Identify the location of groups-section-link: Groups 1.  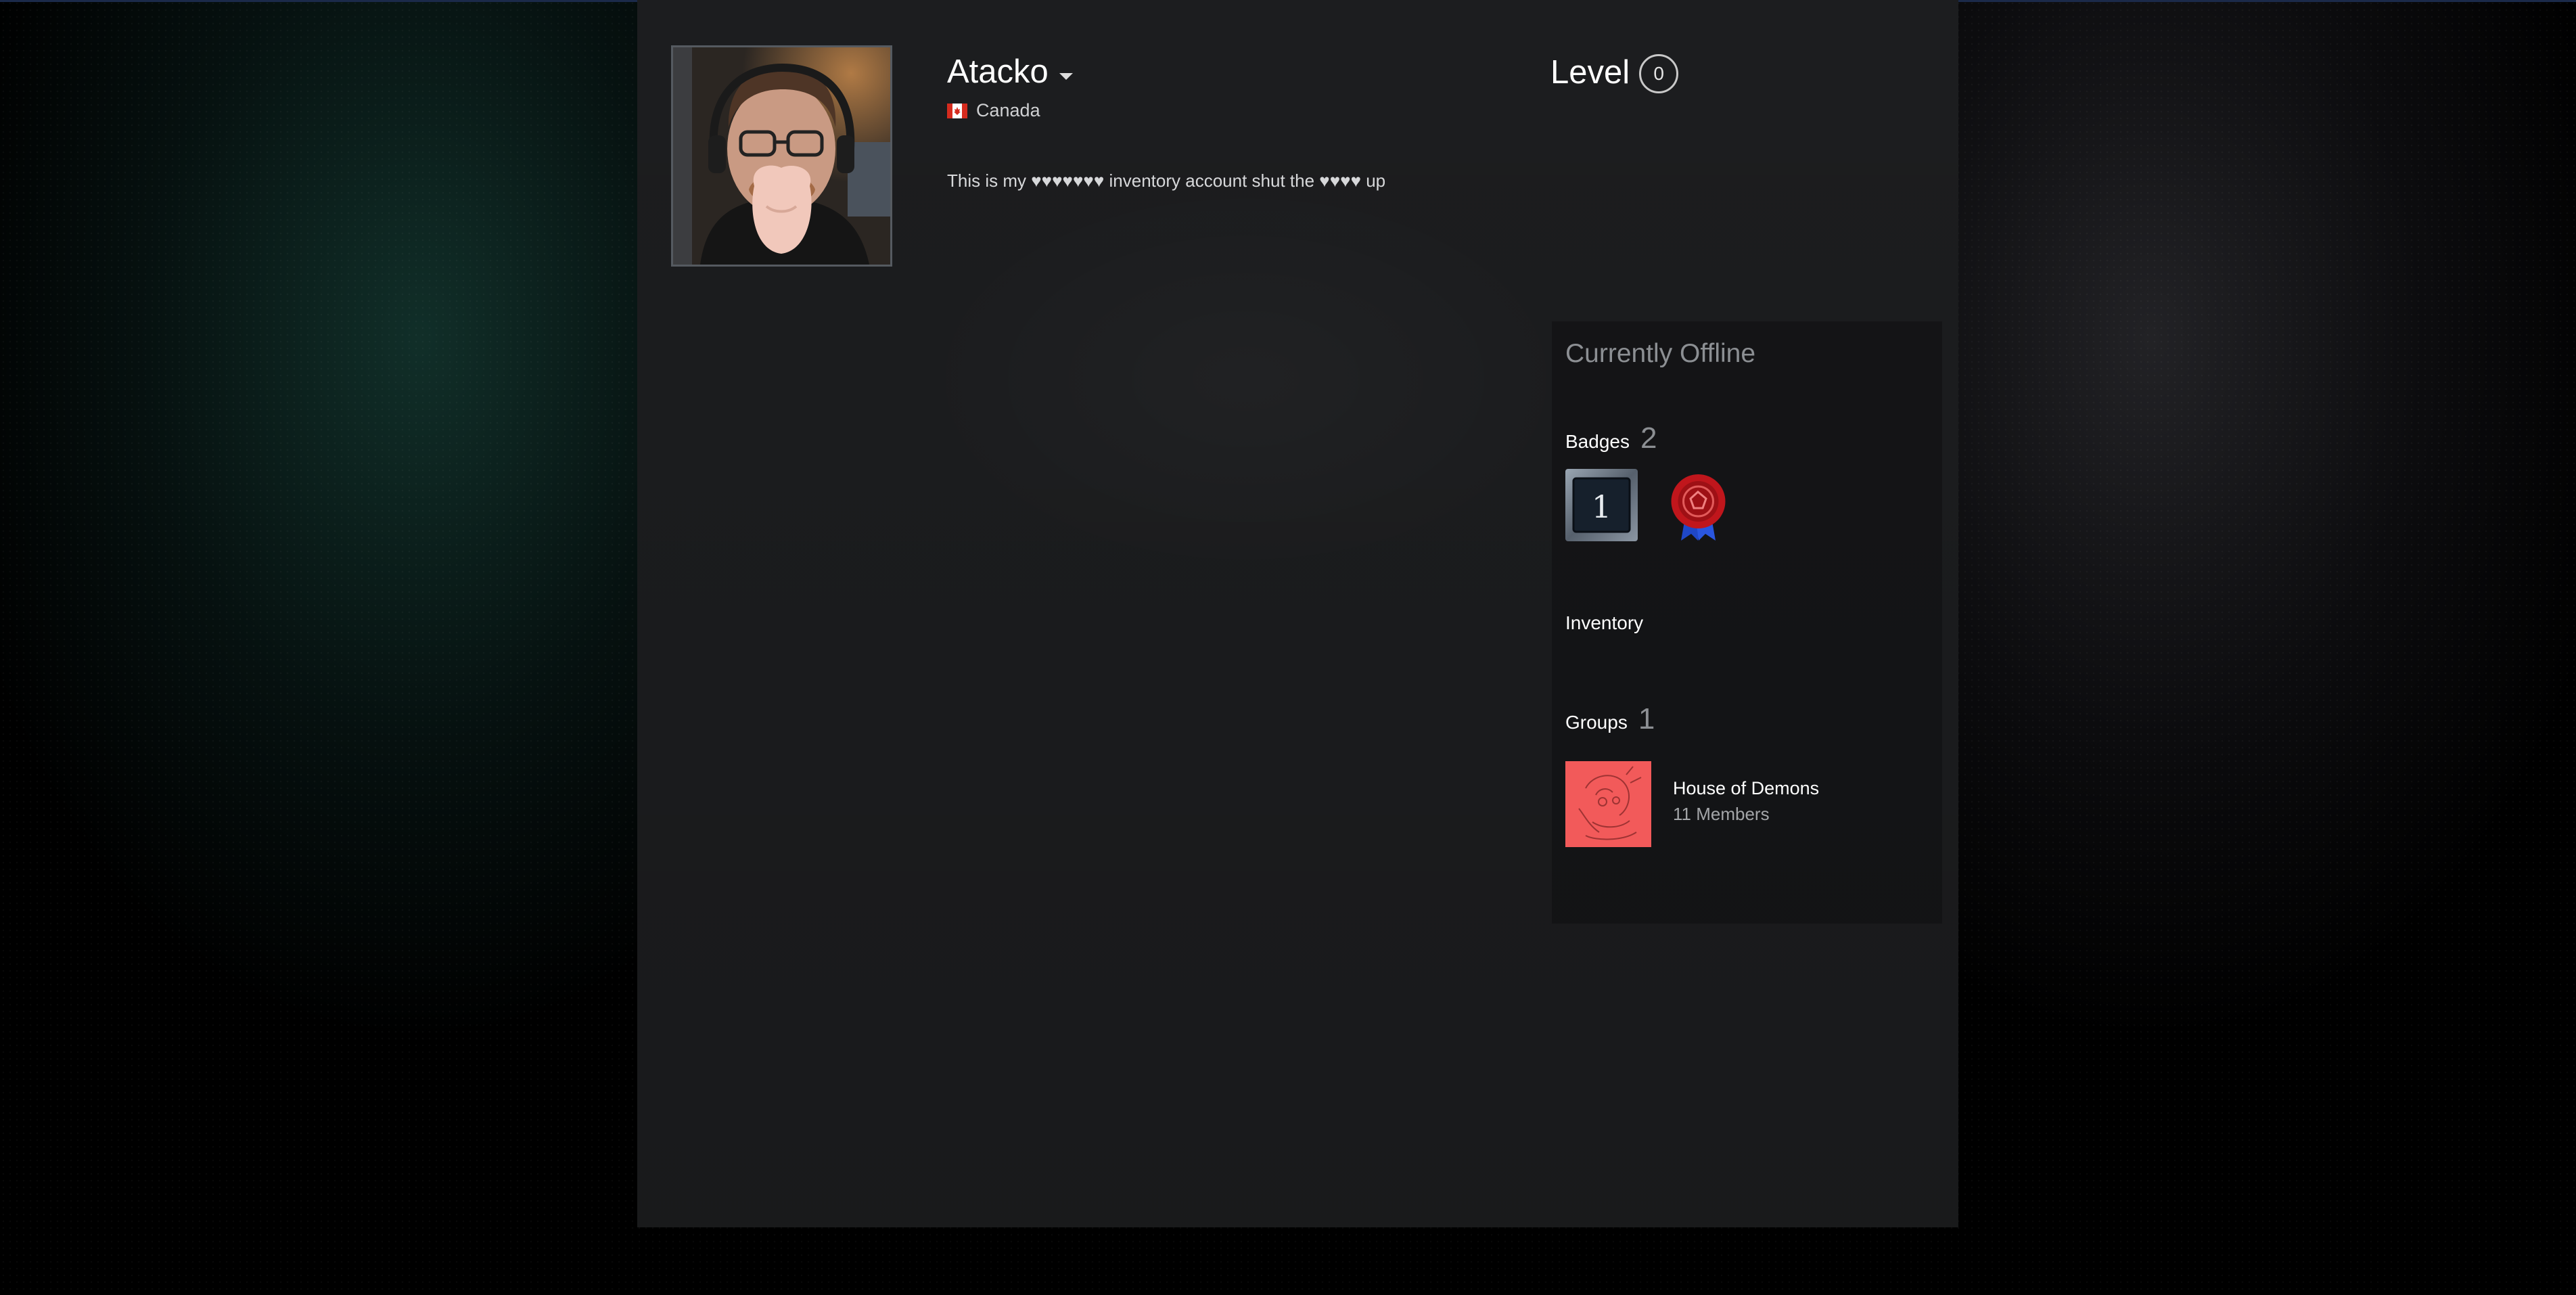
(1610, 719).